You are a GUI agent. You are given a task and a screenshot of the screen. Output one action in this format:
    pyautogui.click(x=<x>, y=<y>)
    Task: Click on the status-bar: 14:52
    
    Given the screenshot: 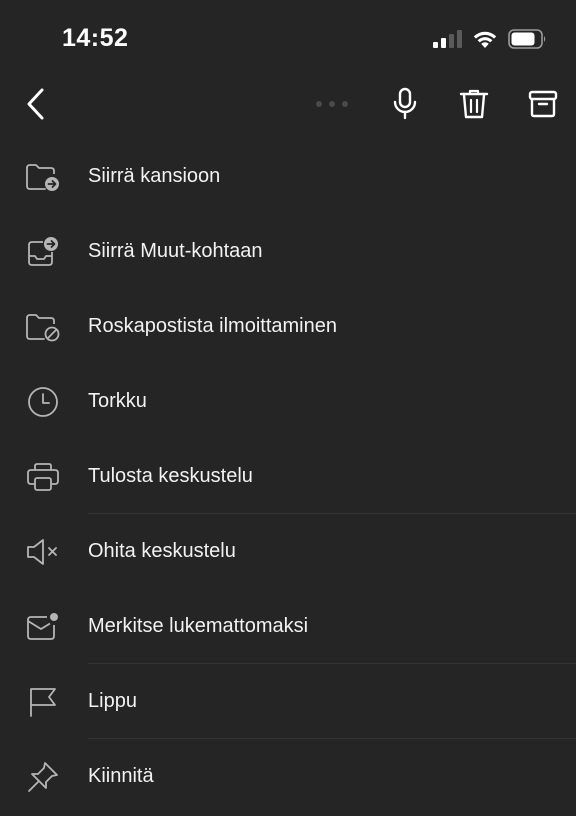 What is the action you would take?
    pyautogui.click(x=288, y=37)
    